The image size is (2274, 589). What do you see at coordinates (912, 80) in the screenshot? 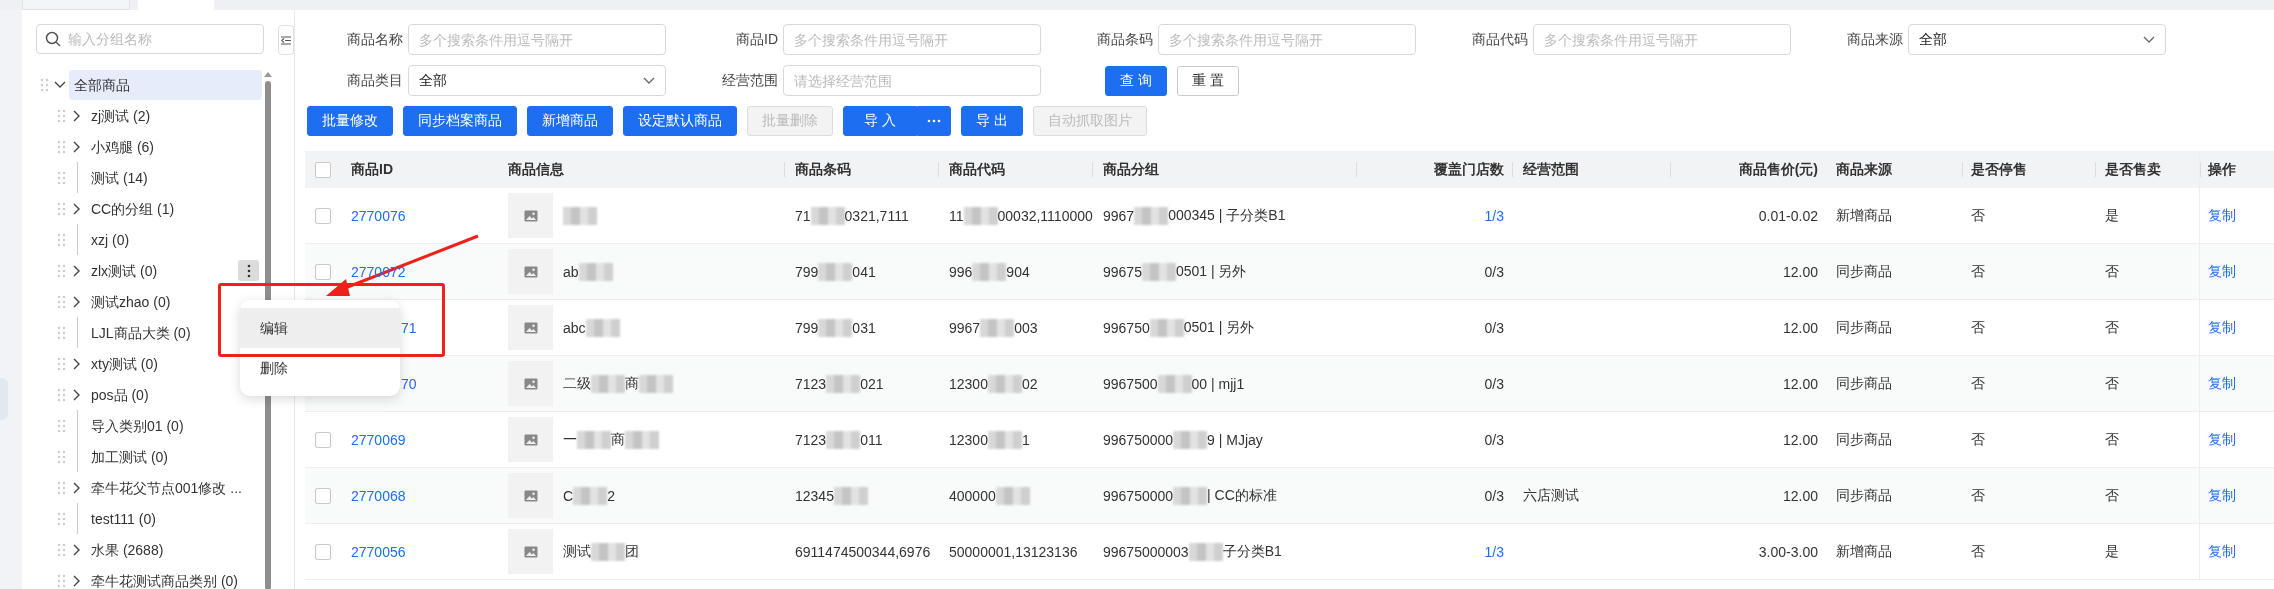
I see `input-field: 请选择经营范围` at bounding box center [912, 80].